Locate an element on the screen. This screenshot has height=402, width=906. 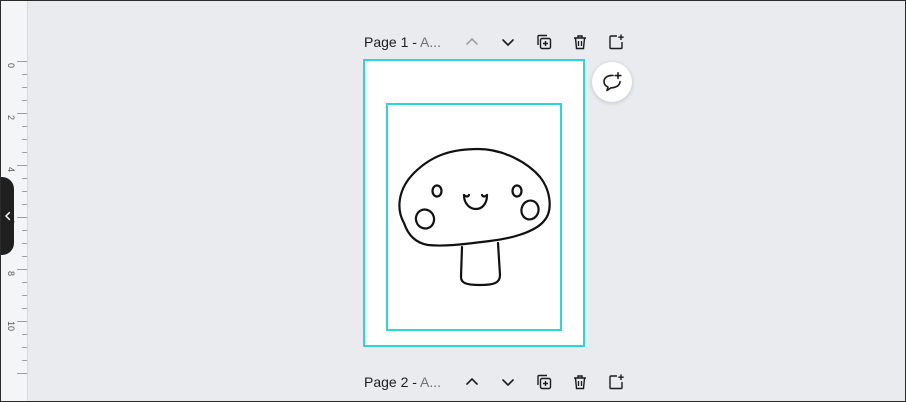
mushroom-drawing is located at coordinates (474, 217).